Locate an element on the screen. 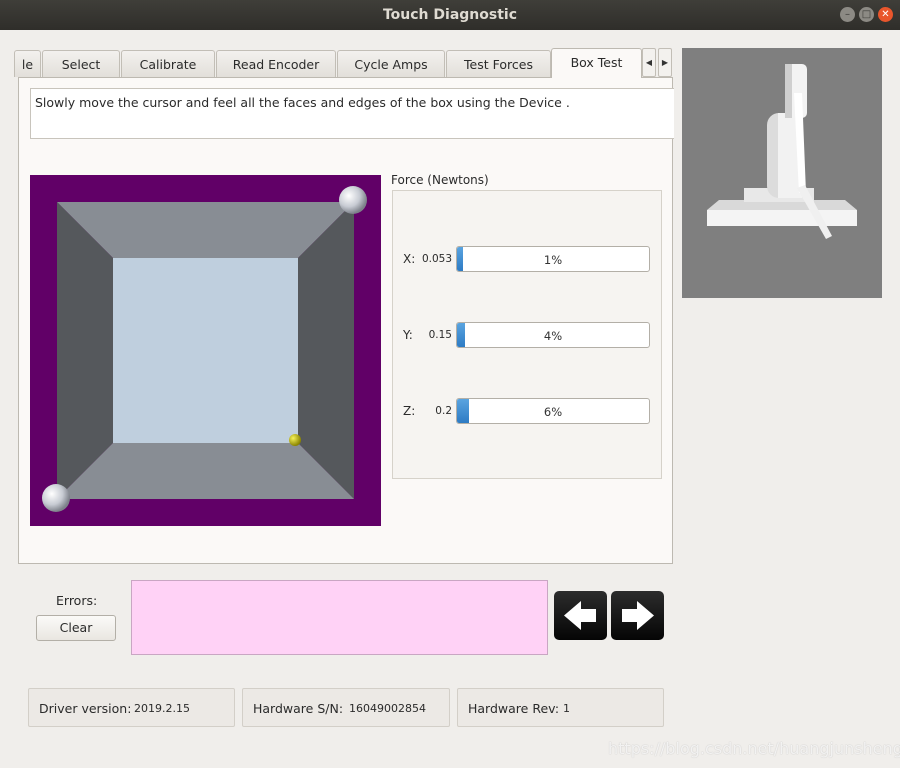 The image size is (900, 768). watermark: https://blog.csdn.net/huangjunsheng123 is located at coordinates (754, 748).